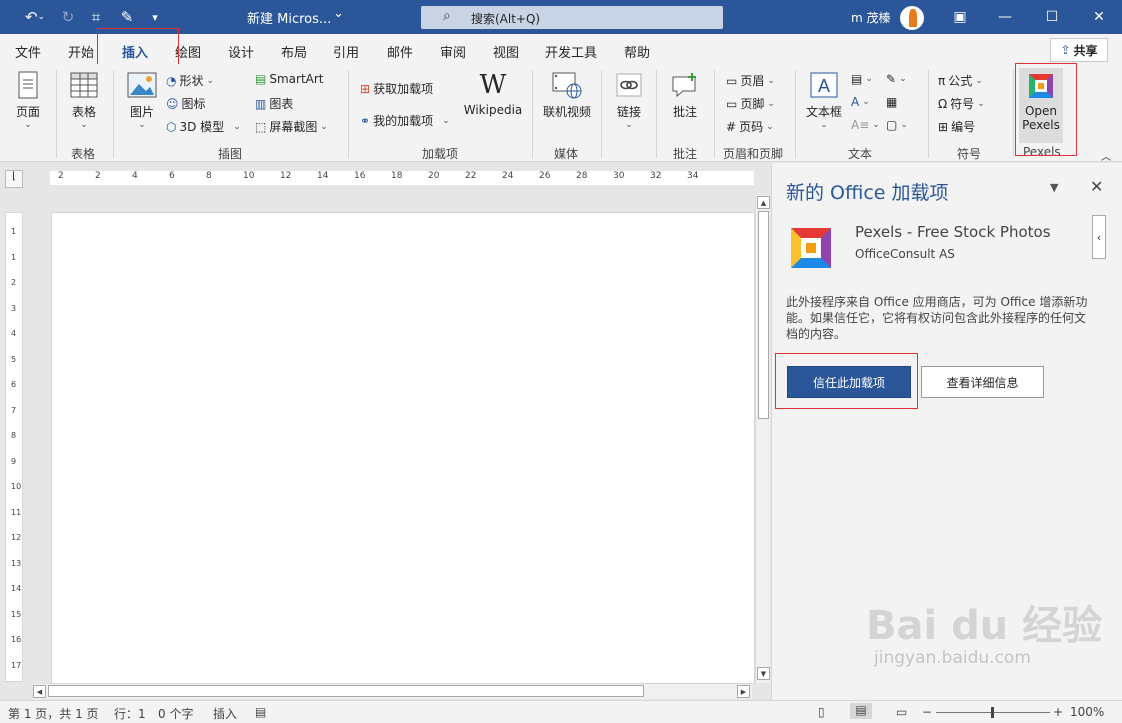 This screenshot has width=1122, height=723. What do you see at coordinates (83, 154) in the screenshot?
I see `group-label-tables: 表格` at bounding box center [83, 154].